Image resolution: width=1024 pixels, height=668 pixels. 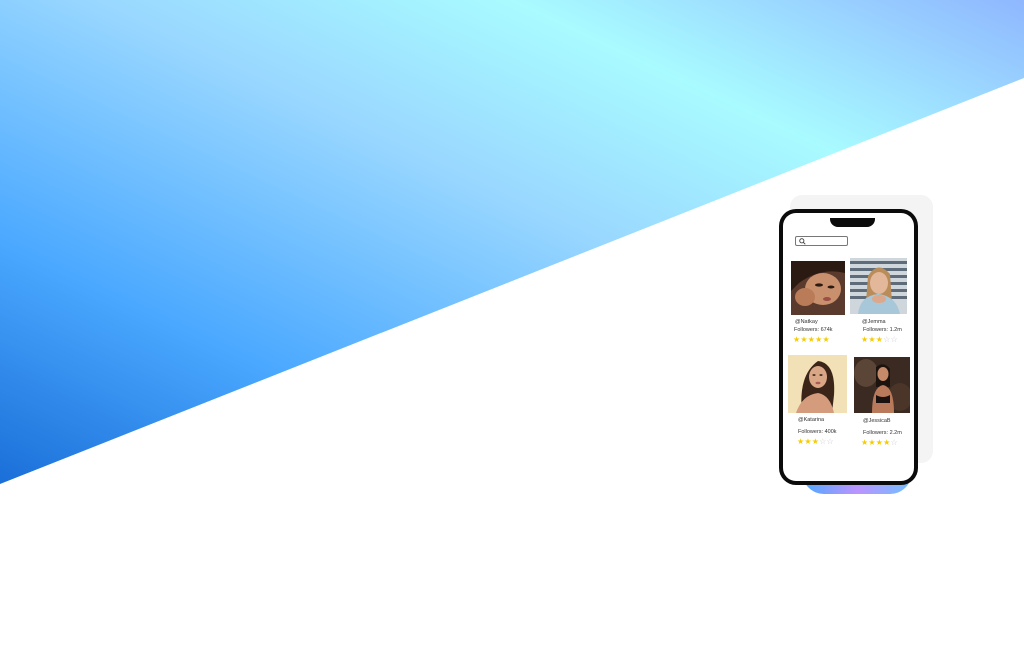 What do you see at coordinates (877, 421) in the screenshot?
I see `profile-handle: @JessicaB` at bounding box center [877, 421].